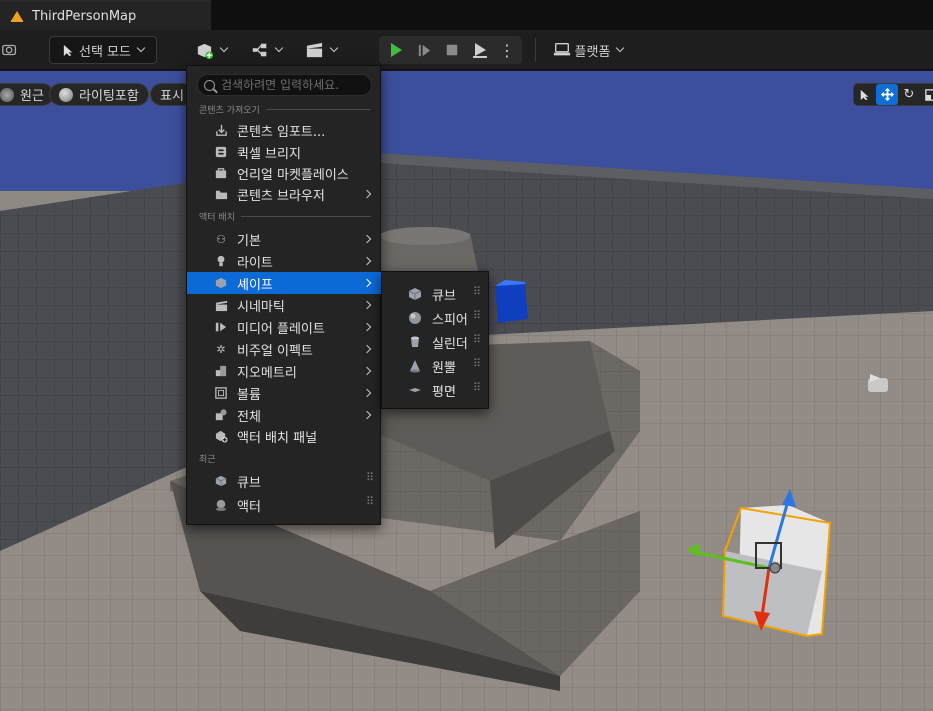  Describe the element at coordinates (450, 320) in the screenshot. I see `shape-item-label: 스피어` at that location.